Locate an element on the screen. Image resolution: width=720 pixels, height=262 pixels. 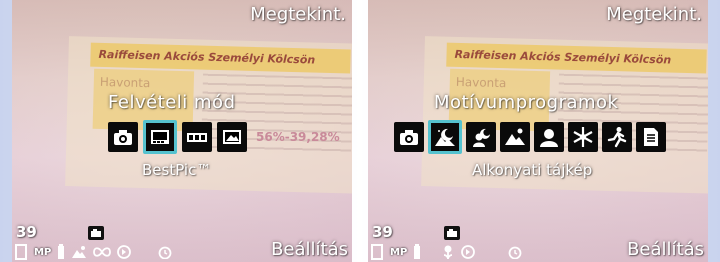
scene-program-icon-row is located at coordinates (530, 137).